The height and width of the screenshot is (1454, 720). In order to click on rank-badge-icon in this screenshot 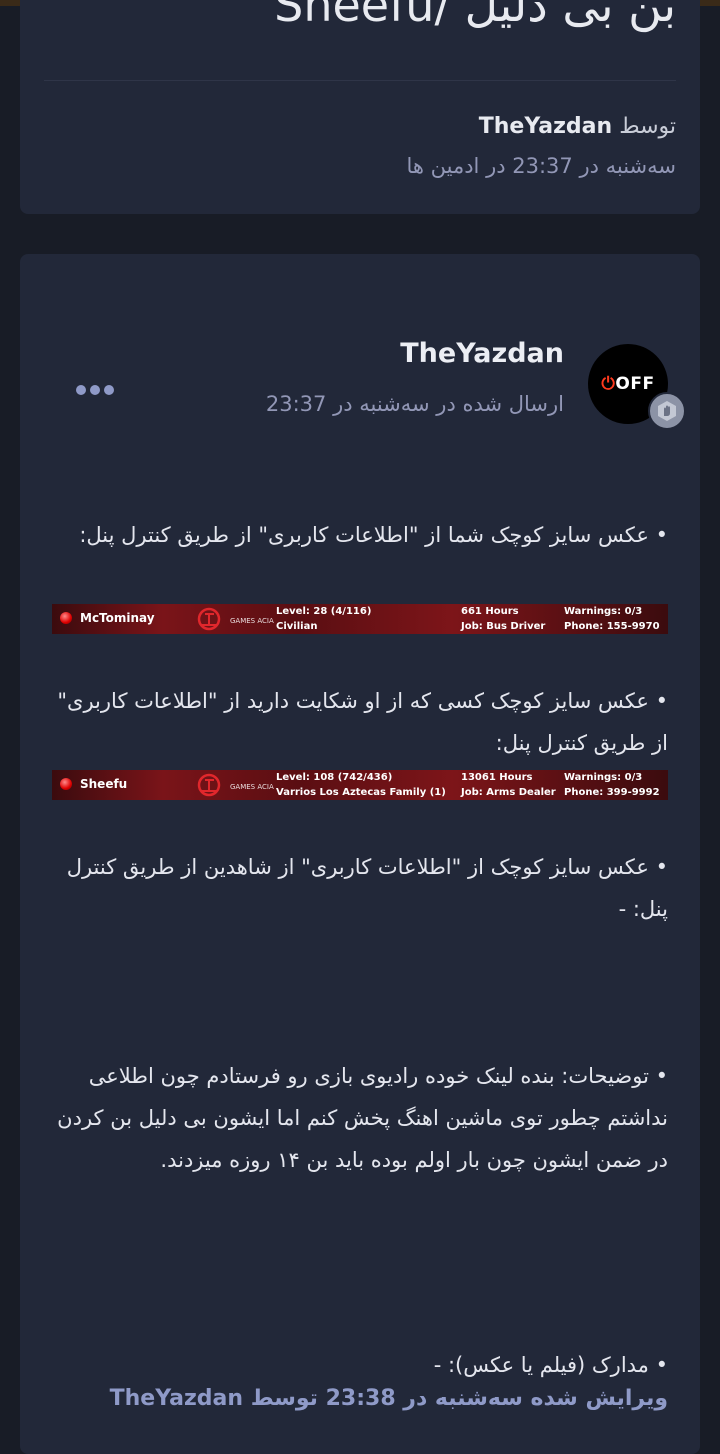, I will do `click(667, 411)`.